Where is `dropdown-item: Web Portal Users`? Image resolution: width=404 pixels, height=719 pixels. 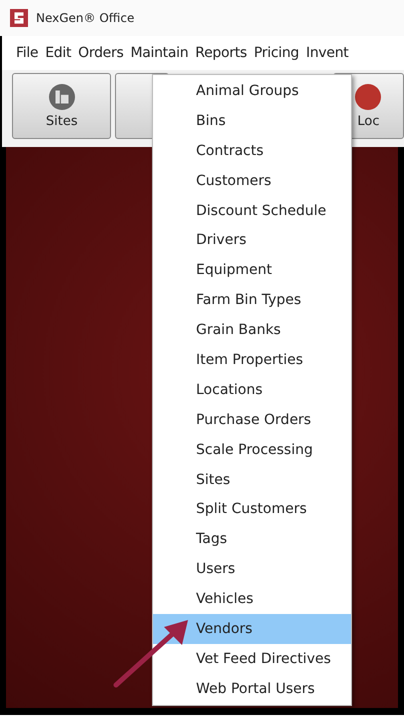
dropdown-item: Web Portal Users is located at coordinates (252, 689).